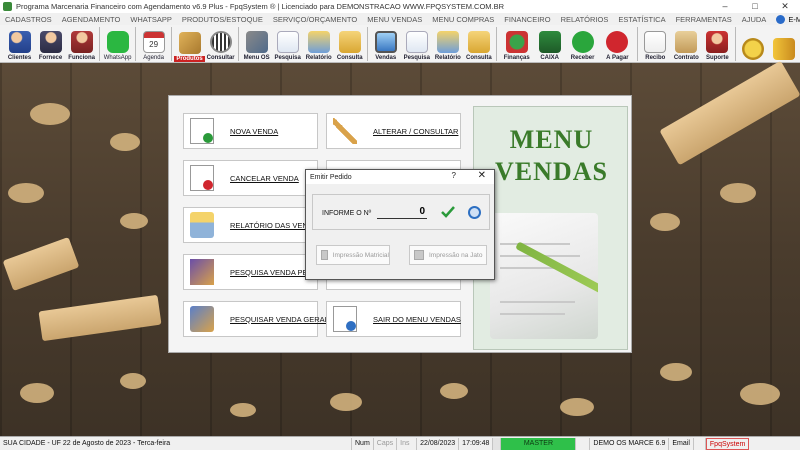  Describe the element at coordinates (256, 44) in the screenshot. I see `toolbar-menu-os: Menu OS` at that location.